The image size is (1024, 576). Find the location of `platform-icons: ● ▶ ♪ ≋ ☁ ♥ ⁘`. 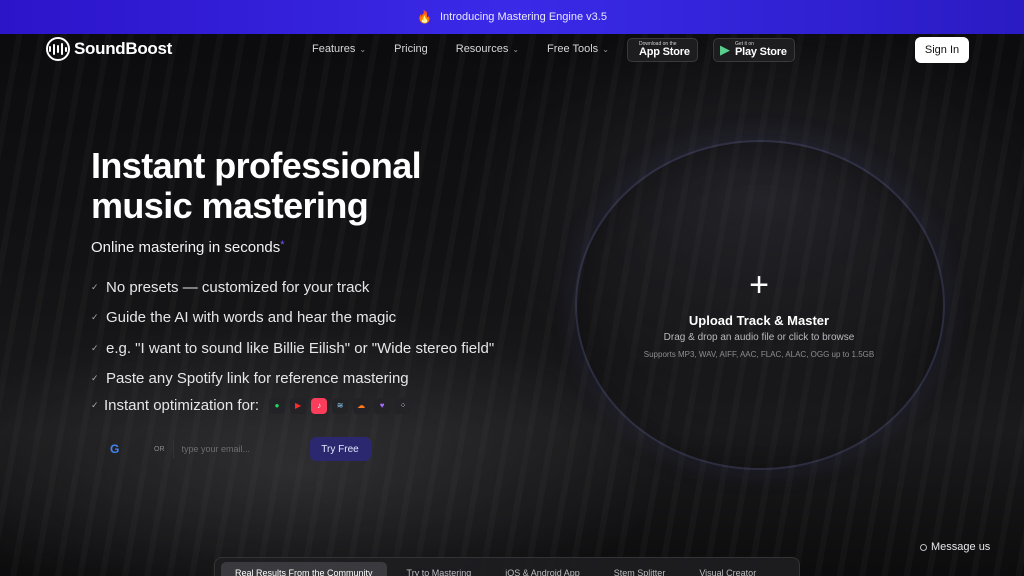

platform-icons: ● ▶ ♪ ≋ ☁ ♥ ⁘ is located at coordinates (340, 405).